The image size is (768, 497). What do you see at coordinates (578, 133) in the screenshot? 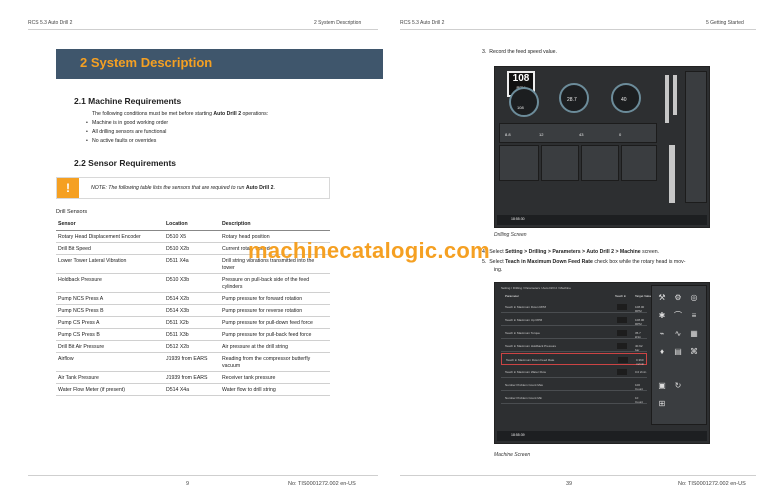
I see `status-tile-row` at bounding box center [578, 133].